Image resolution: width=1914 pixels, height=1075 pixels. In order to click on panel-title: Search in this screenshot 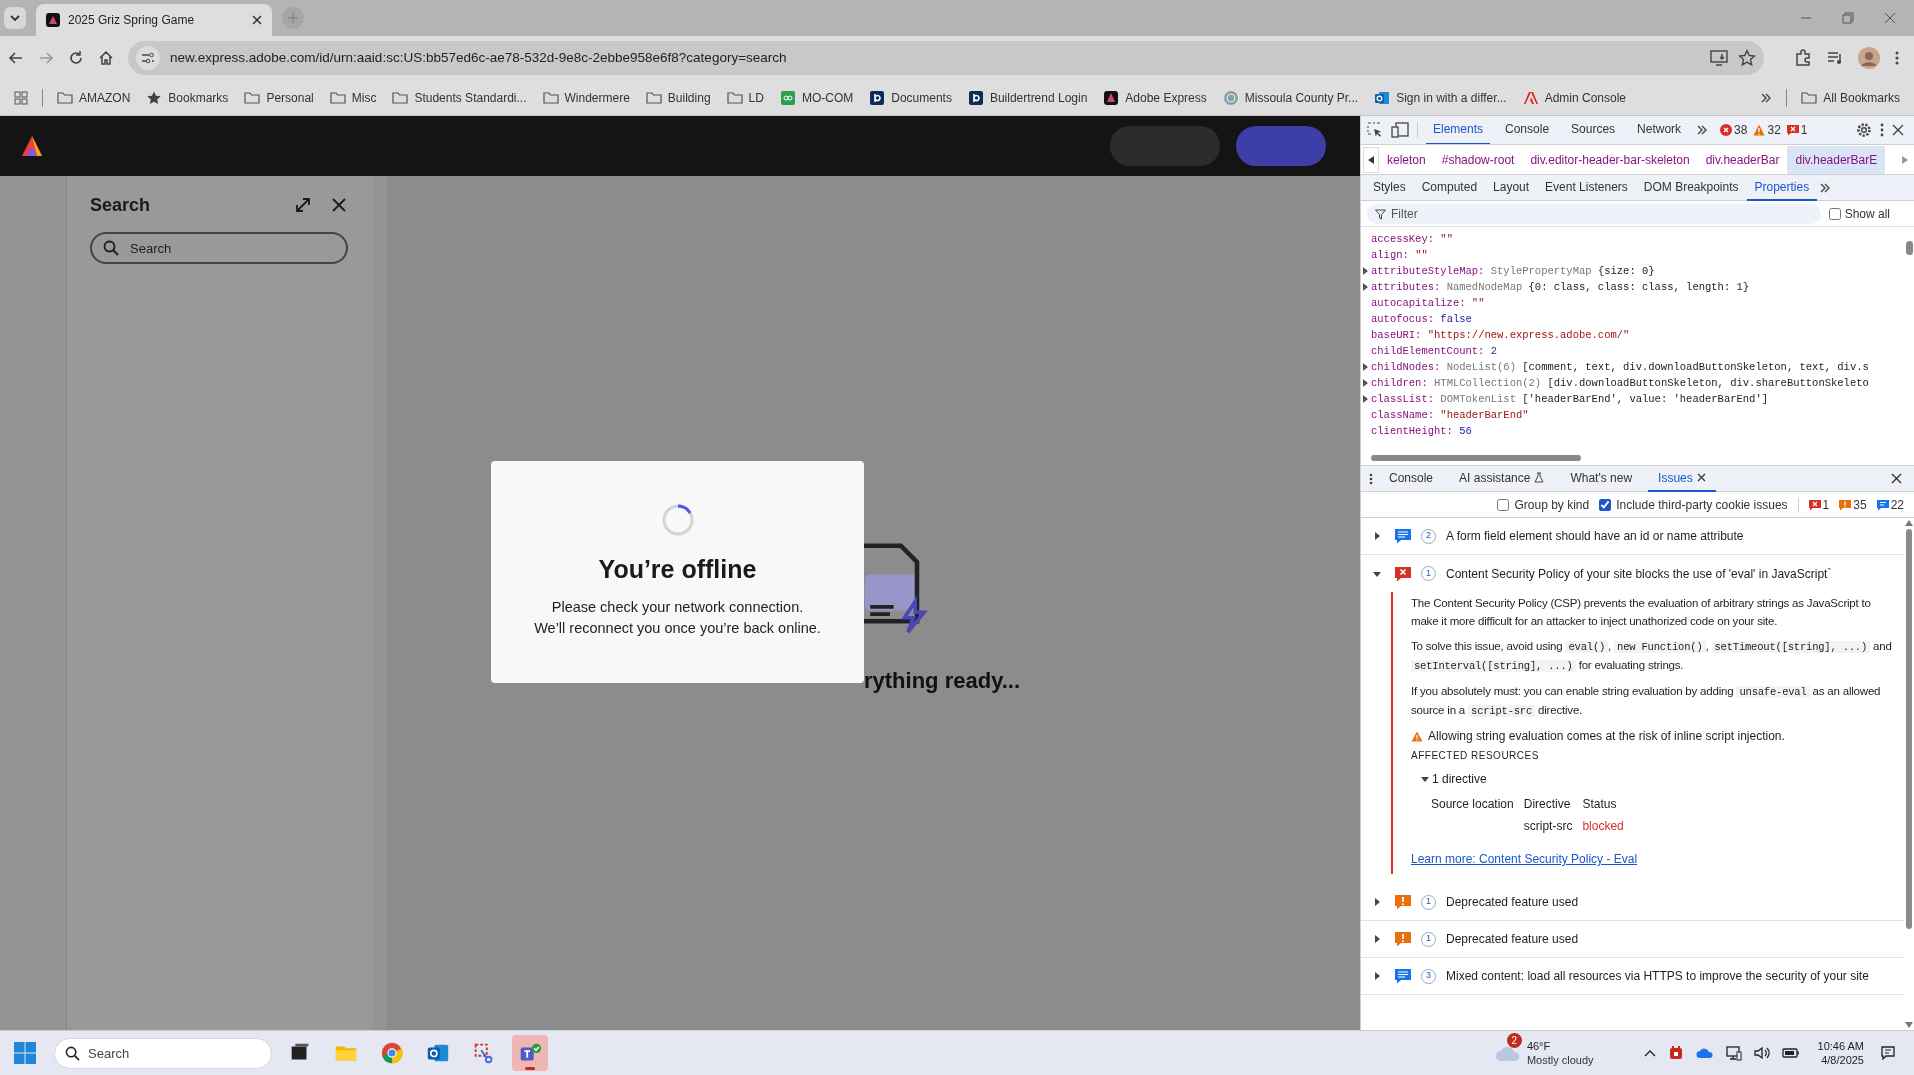, I will do `click(121, 205)`.